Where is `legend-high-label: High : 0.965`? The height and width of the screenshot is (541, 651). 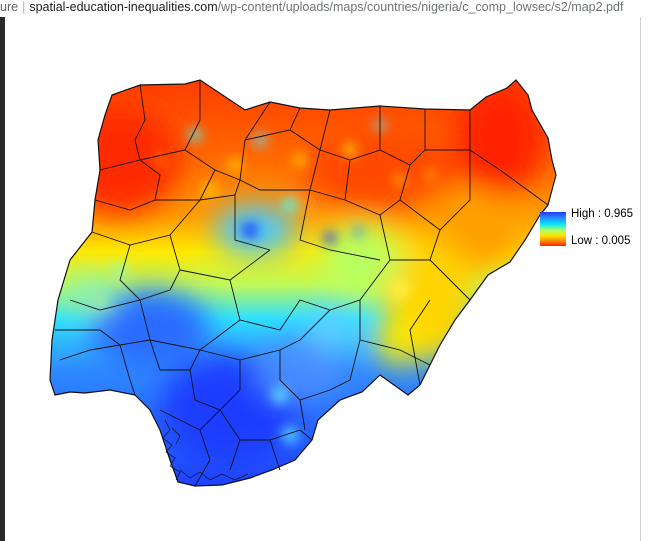 legend-high-label: High : 0.965 is located at coordinates (602, 214).